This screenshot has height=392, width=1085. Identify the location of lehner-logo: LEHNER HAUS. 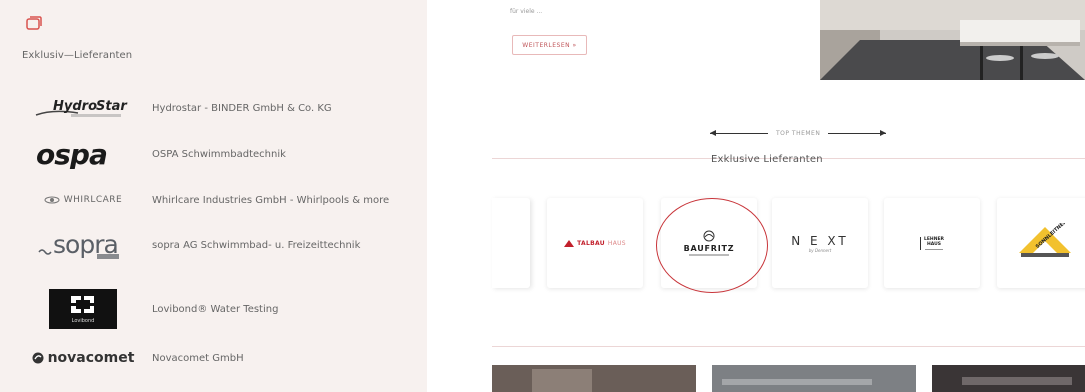
(931, 243).